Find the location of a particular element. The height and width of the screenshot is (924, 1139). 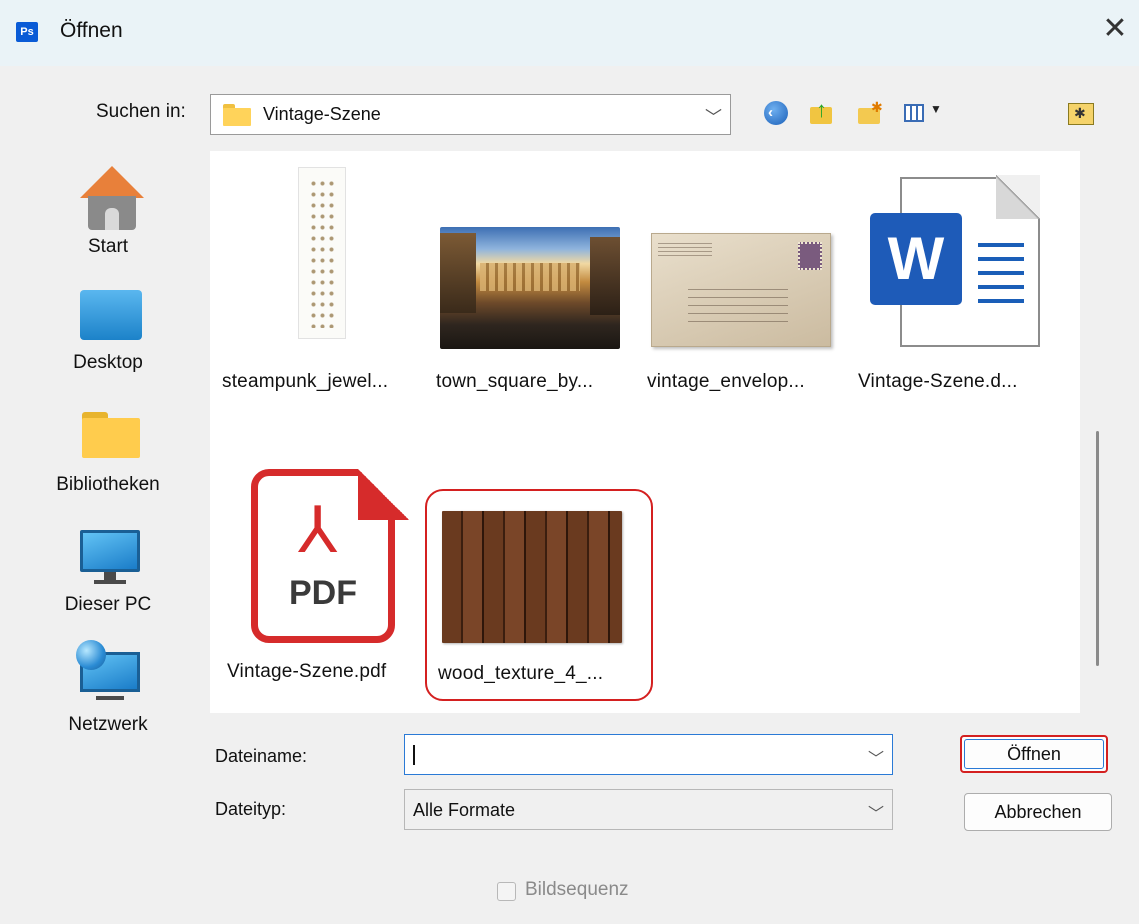

filetype-value: Alle Formate is located at coordinates (464, 810).